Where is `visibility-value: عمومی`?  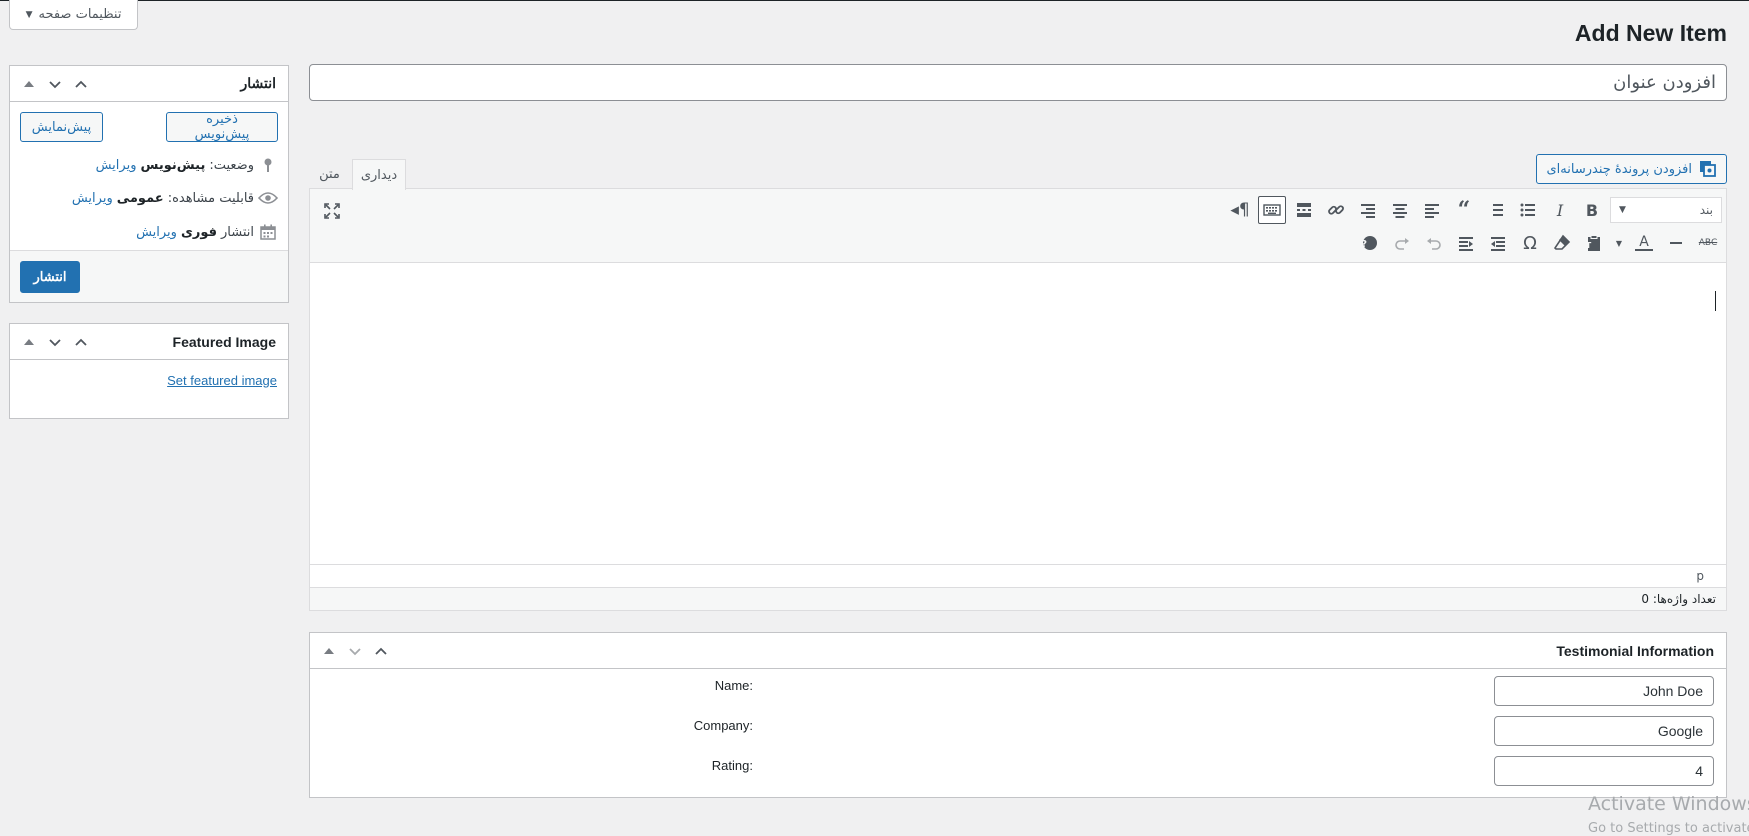
visibility-value: عمومی is located at coordinates (140, 198).